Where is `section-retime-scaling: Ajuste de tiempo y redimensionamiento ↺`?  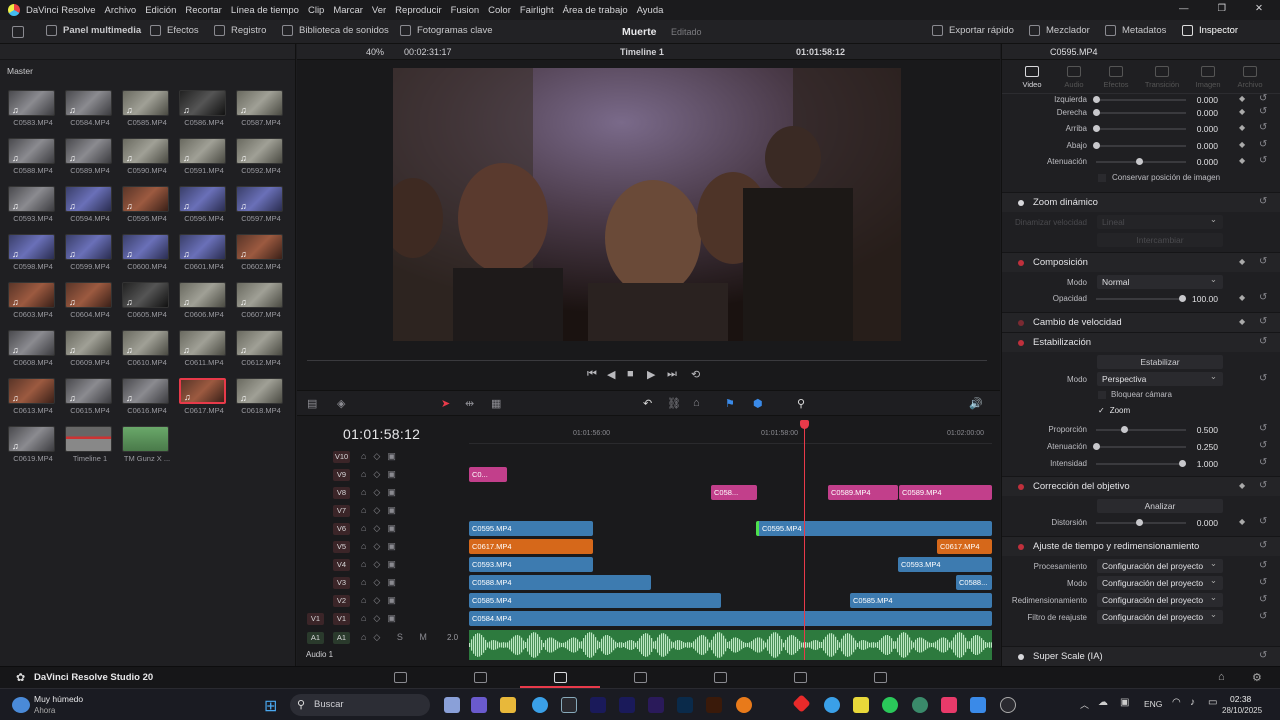 section-retime-scaling: Ajuste de tiempo y redimensionamiento ↺ is located at coordinates (1141, 546).